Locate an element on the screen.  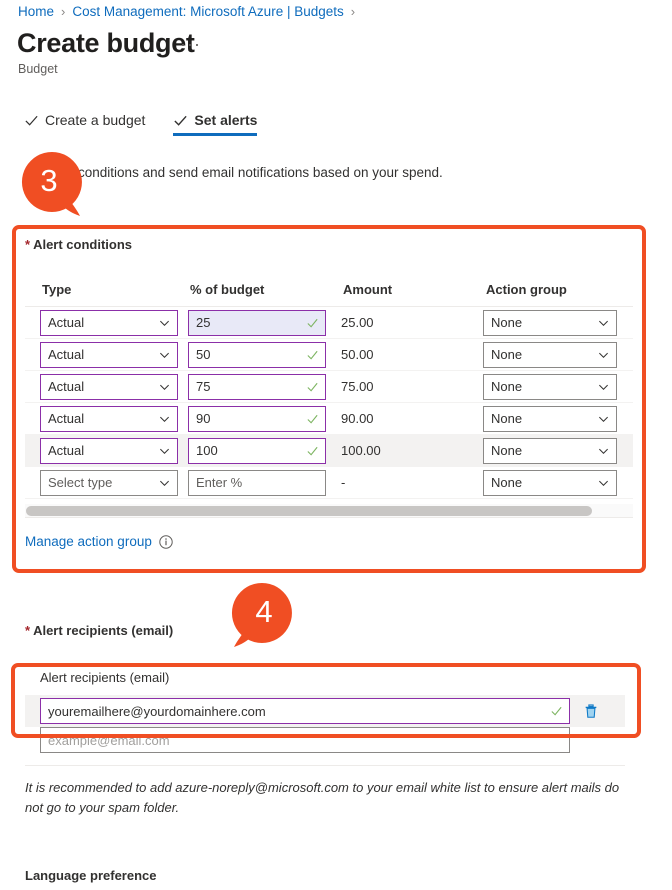
manage-action-group-row: Manage action group is located at coordinates (99, 541).